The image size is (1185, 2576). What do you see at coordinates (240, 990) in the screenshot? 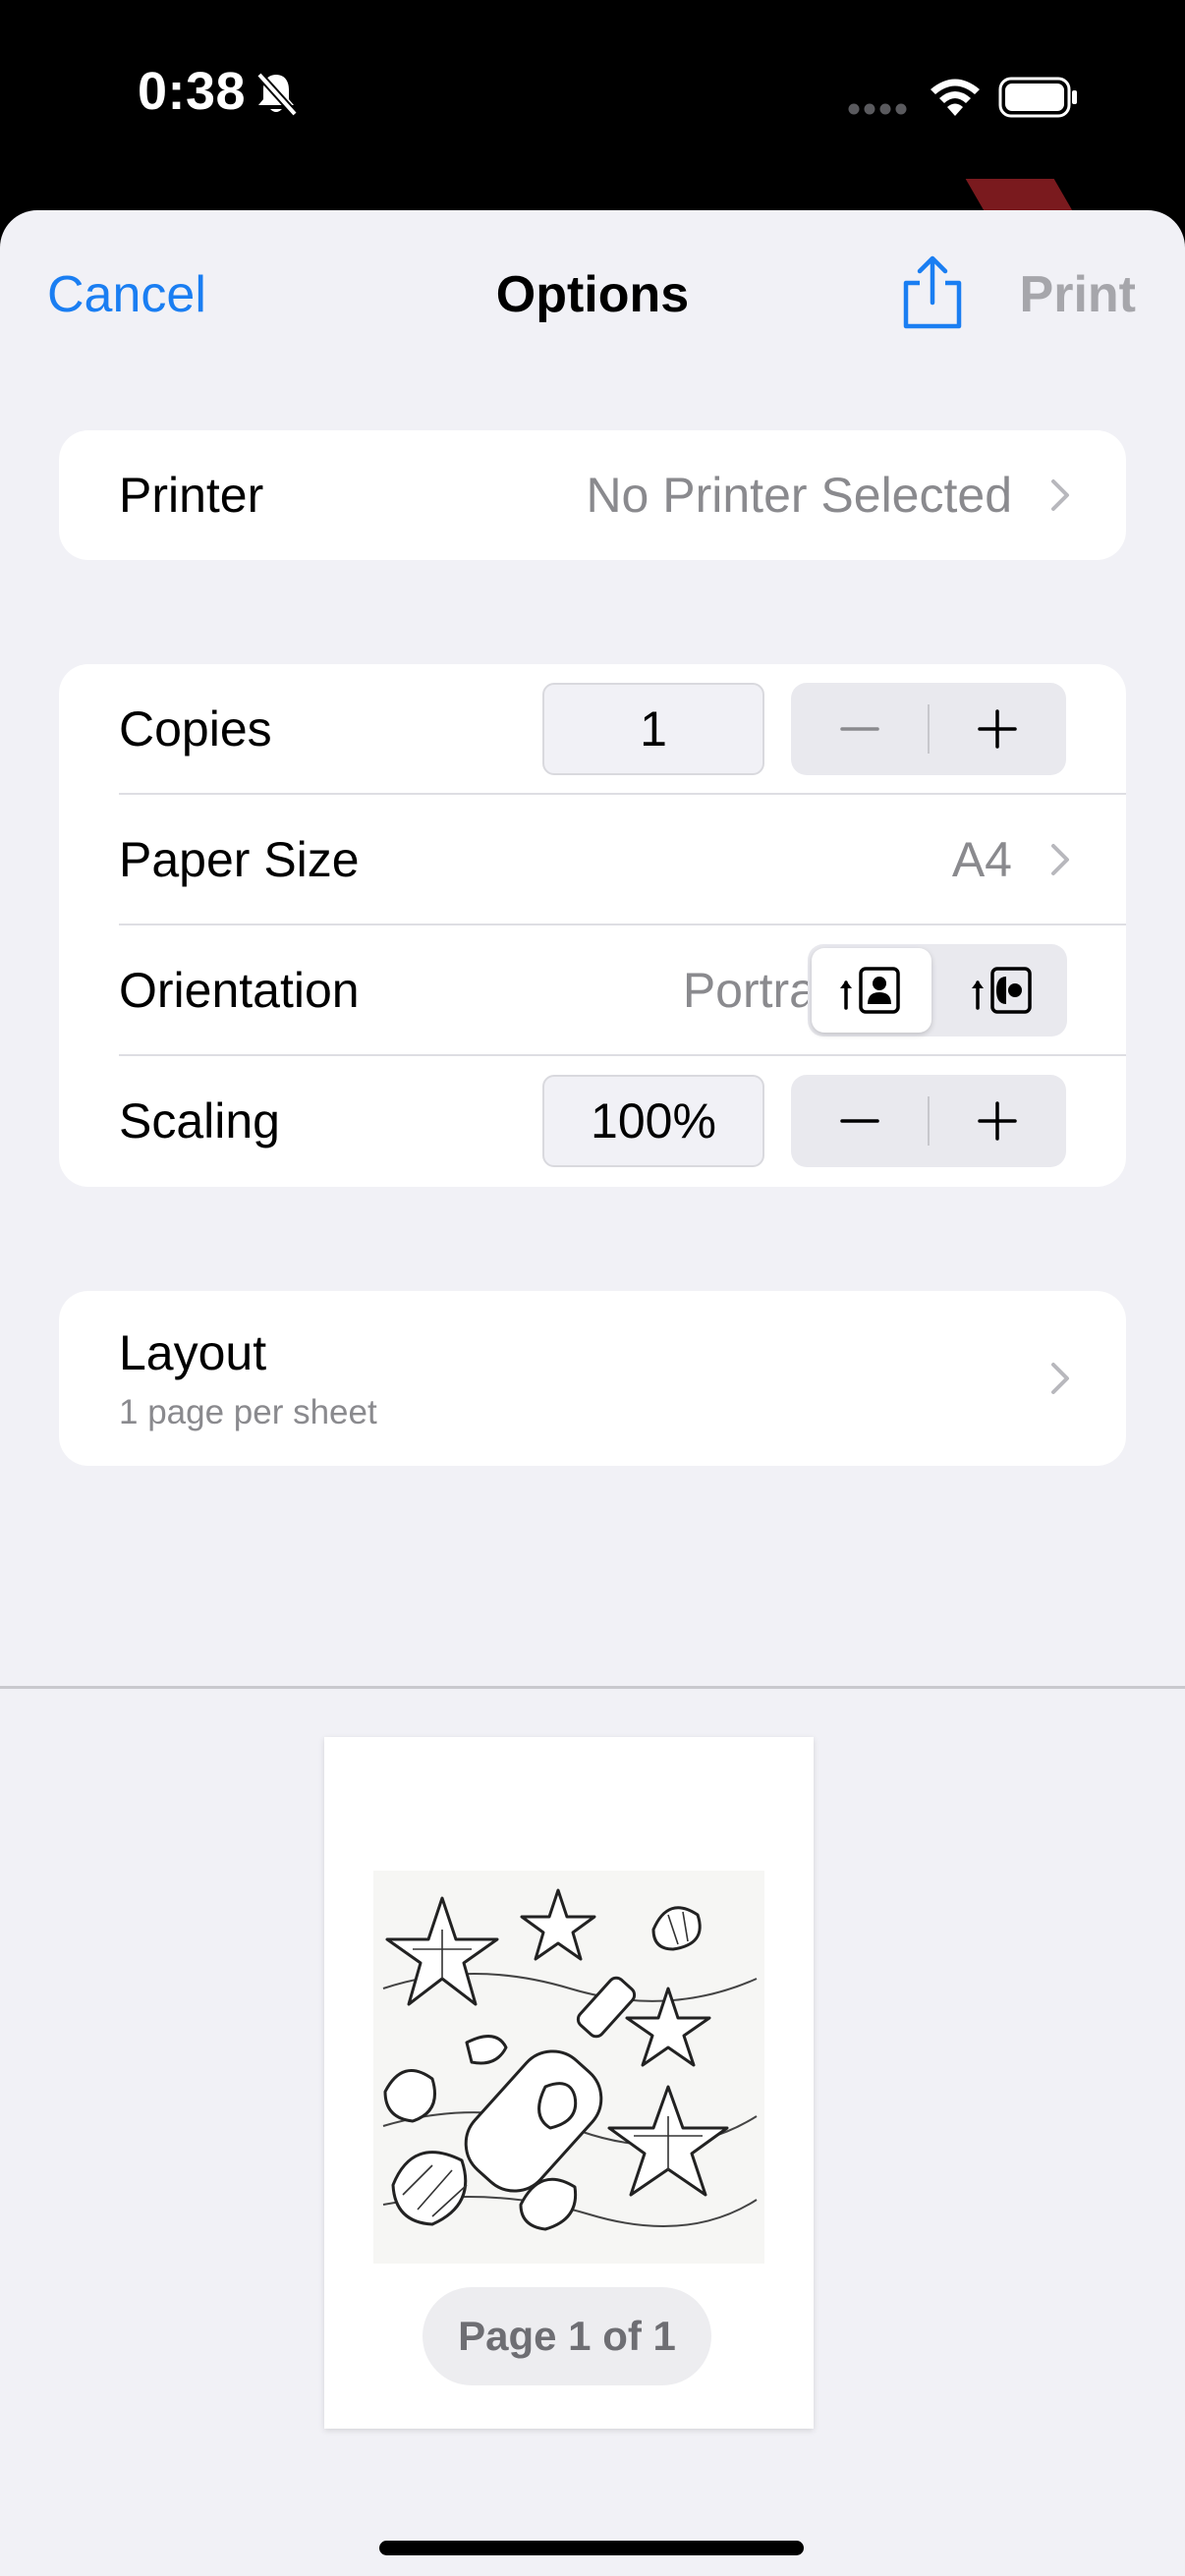
I see `orientation-label: Orientation` at bounding box center [240, 990].